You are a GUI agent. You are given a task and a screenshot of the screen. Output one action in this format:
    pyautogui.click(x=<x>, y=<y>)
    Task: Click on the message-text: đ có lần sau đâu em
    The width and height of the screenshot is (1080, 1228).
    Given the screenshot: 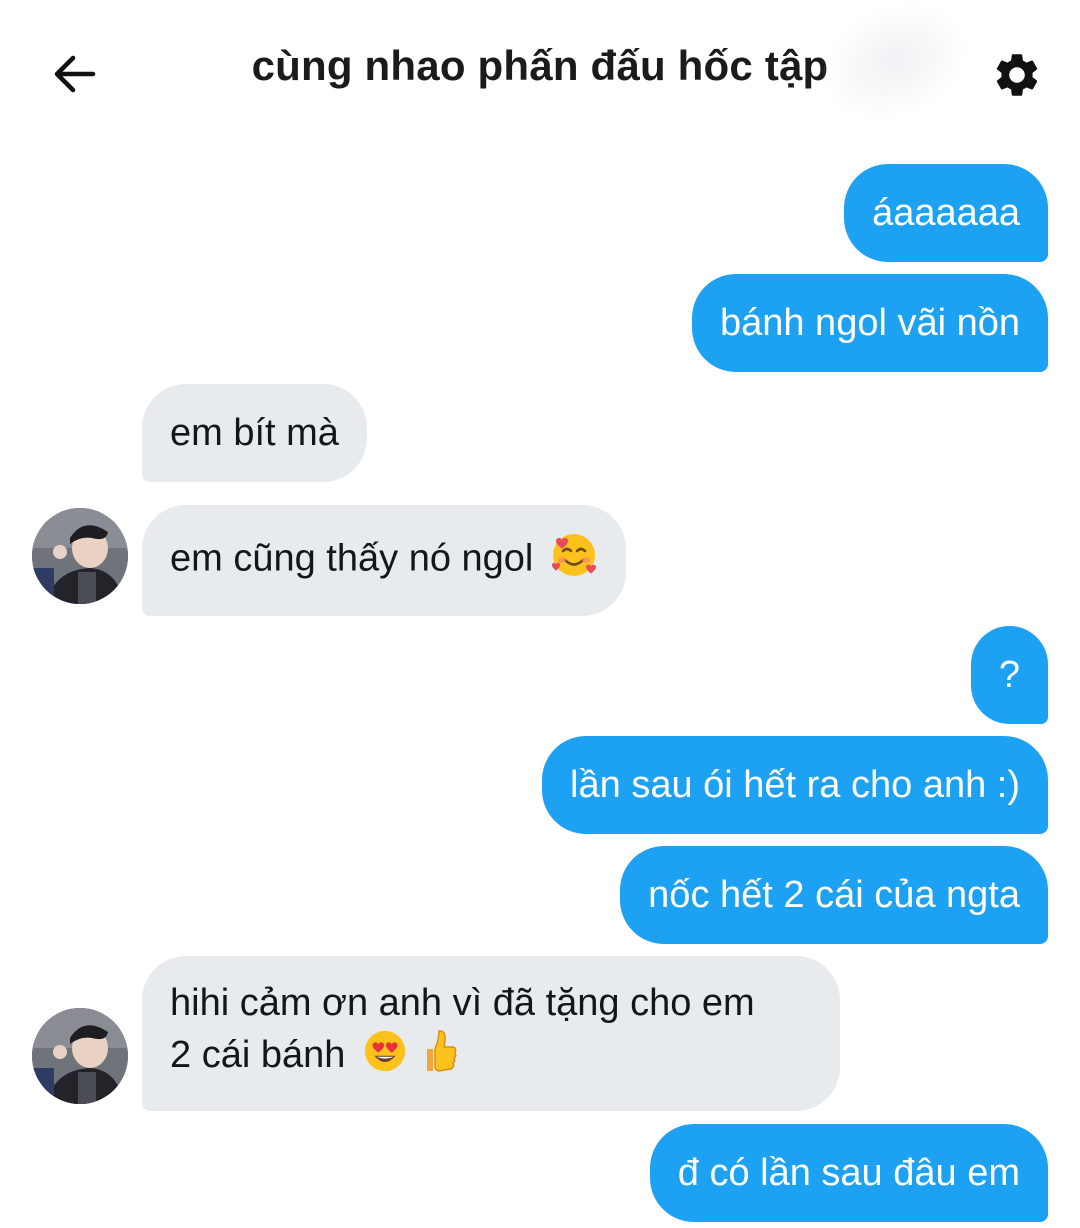 What is the action you would take?
    pyautogui.click(x=848, y=1173)
    